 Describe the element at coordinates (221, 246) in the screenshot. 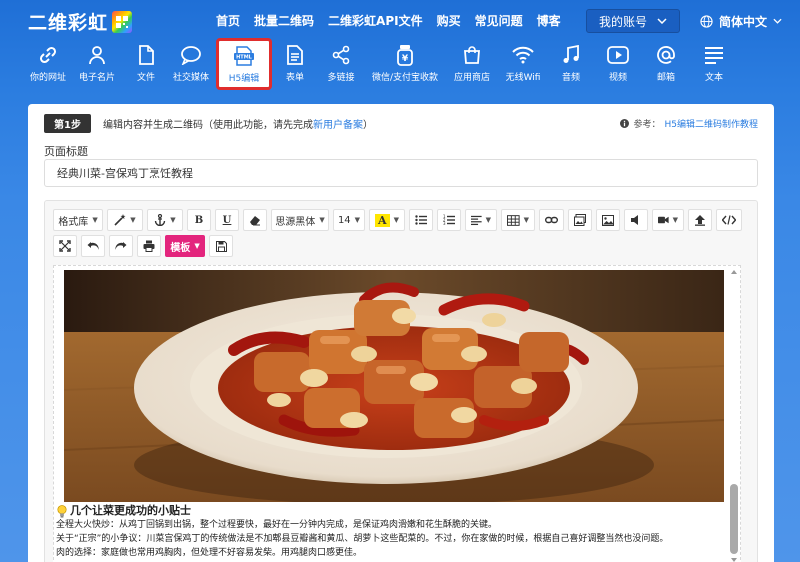

I see `save-draft-button` at that location.